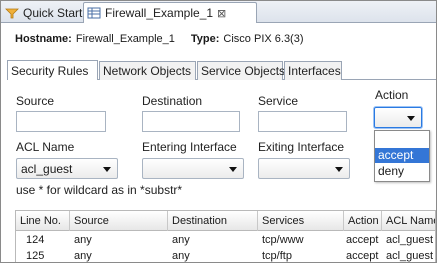  Describe the element at coordinates (363, 221) in the screenshot. I see `column-header-action: Action` at that location.